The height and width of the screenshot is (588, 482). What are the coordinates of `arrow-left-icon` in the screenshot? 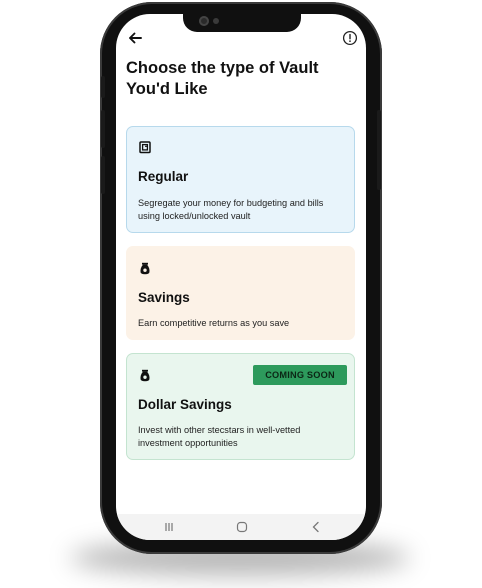 It's located at (135, 38).